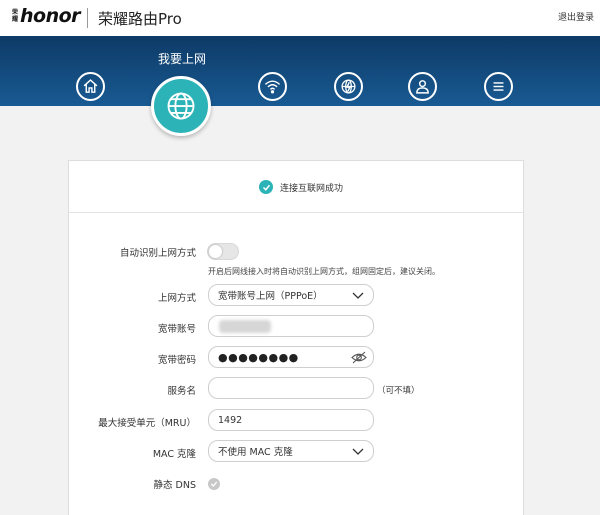 The height and width of the screenshot is (515, 600). I want to click on mode-select: 宽带账号上网（PPPoE）, so click(291, 295).